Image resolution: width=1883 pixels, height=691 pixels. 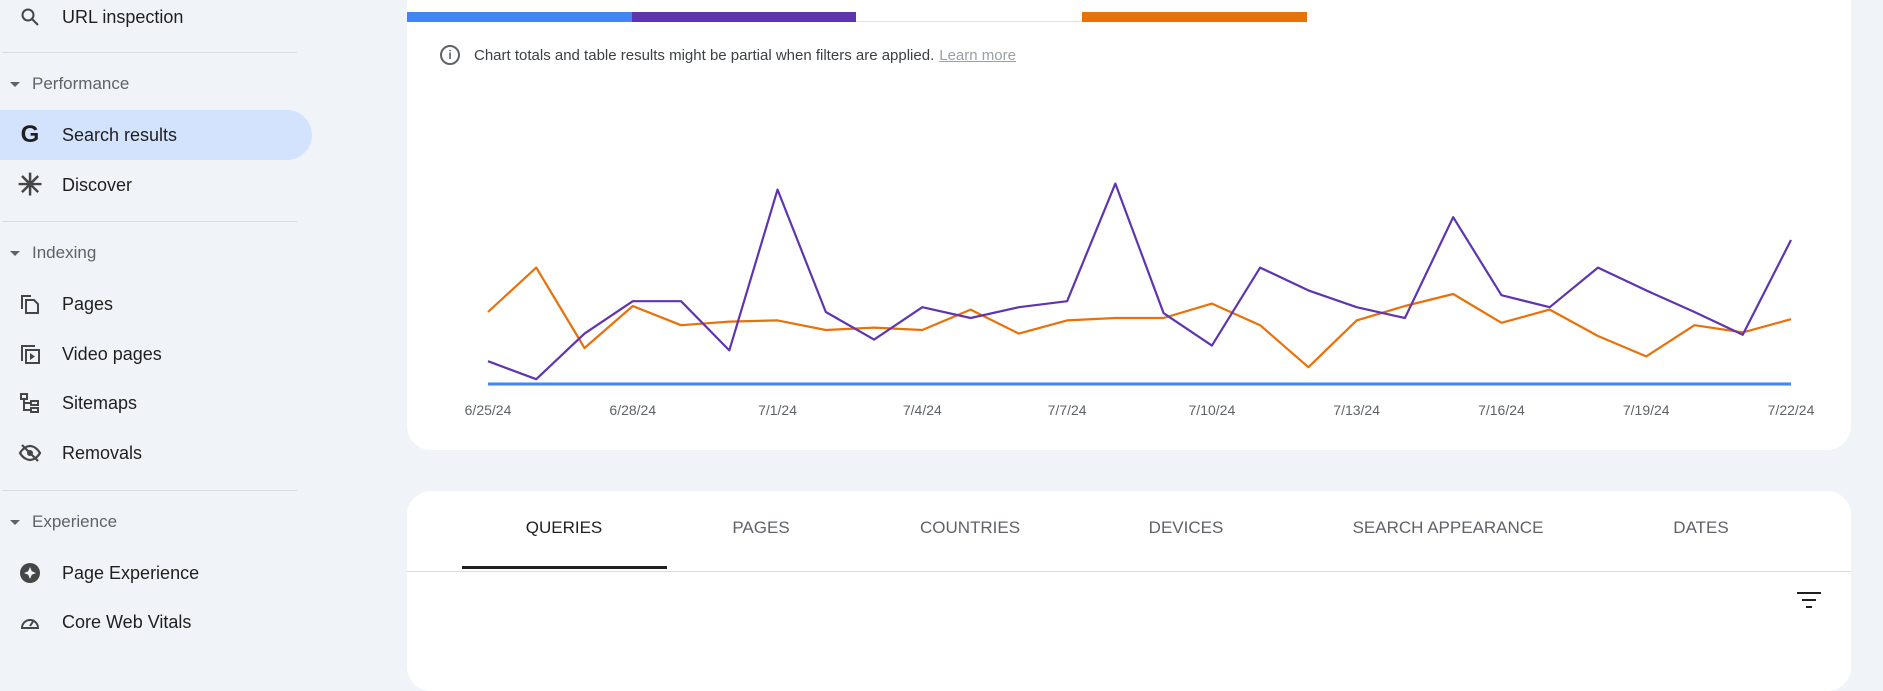 I want to click on x-tick-label: 7/1/24, so click(x=777, y=410).